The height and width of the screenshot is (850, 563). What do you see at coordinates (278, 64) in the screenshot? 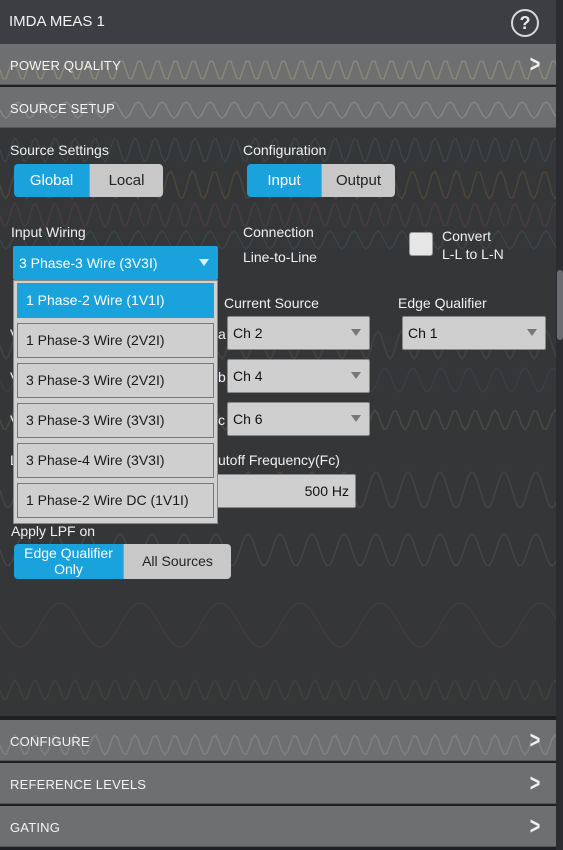
I see `section-power-quality: POWER QUALITY >` at bounding box center [278, 64].